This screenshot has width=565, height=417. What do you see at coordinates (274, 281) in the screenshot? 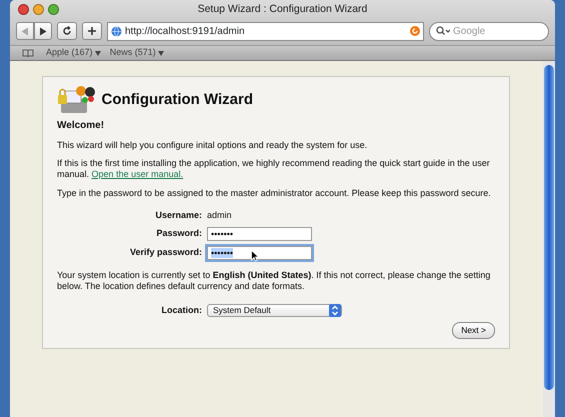
I see `location-text: Your system location is currently set to English (United States). If this not correct, please change the setting below. The location defines default currency and date formats.` at bounding box center [274, 281].